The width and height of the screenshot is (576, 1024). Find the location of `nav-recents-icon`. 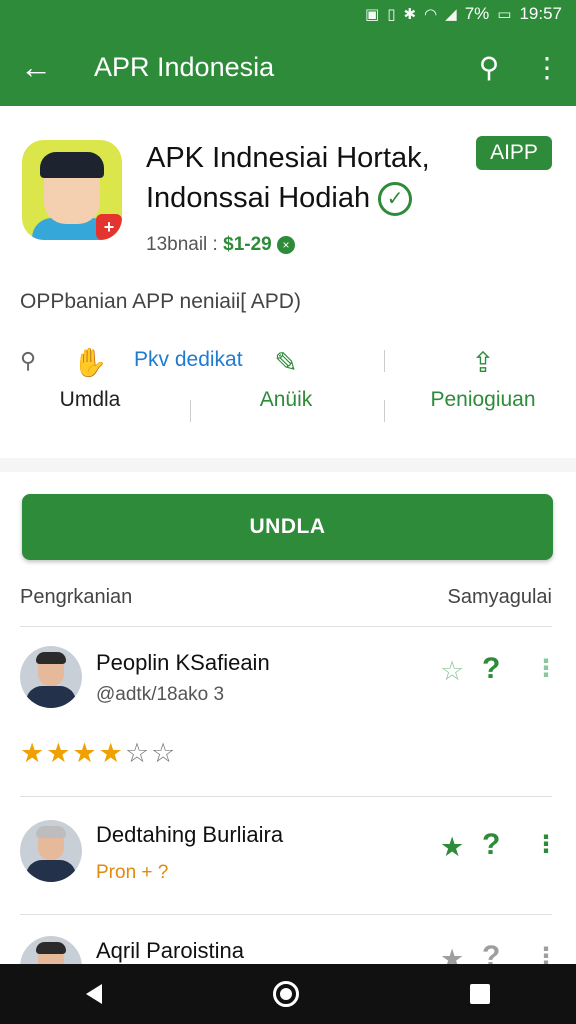

nav-recents-icon is located at coordinates (480, 994).